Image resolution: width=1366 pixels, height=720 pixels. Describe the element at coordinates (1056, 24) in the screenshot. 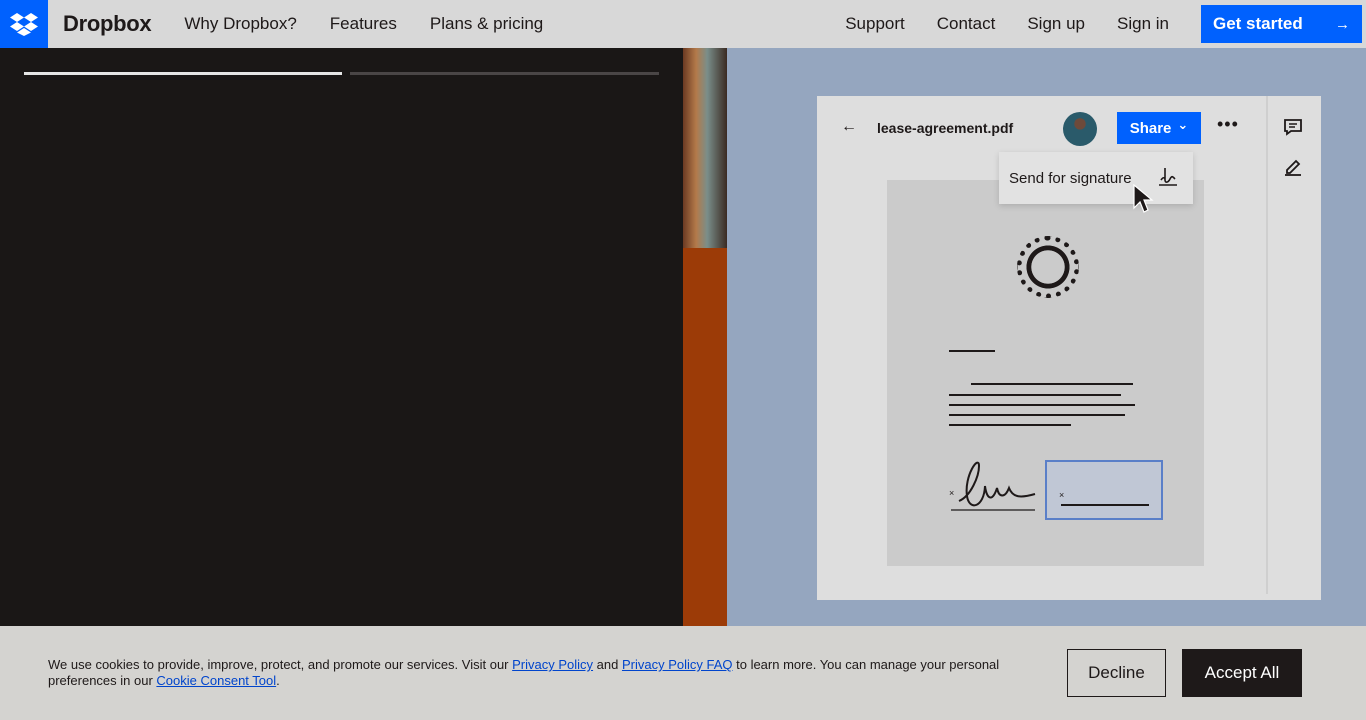

I see `nav-sign-up: Sign up` at that location.